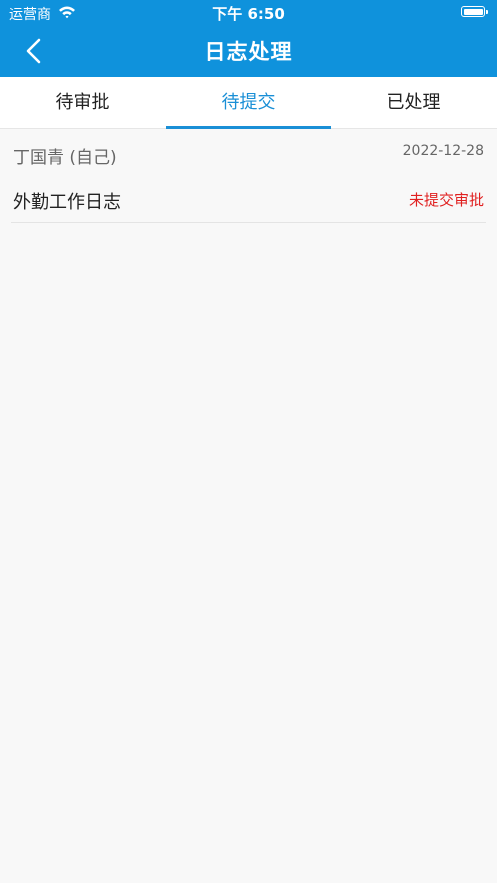 This screenshot has width=497, height=883. What do you see at coordinates (248, 222) in the screenshot?
I see `divider` at bounding box center [248, 222].